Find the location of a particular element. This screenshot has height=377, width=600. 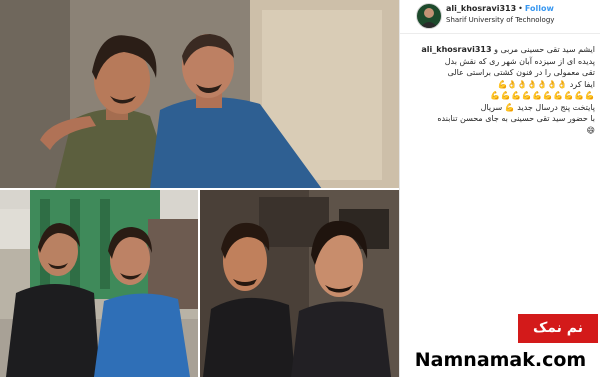

user-line: ali_khosravi313 • Follow is located at coordinates (500, 9).